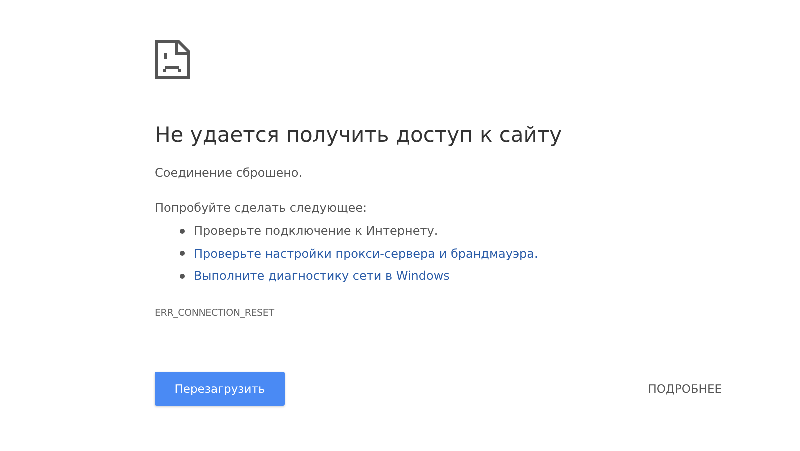 This screenshot has width=800, height=451. I want to click on error-heading: Не удается получить доступ к сайту, so click(359, 135).